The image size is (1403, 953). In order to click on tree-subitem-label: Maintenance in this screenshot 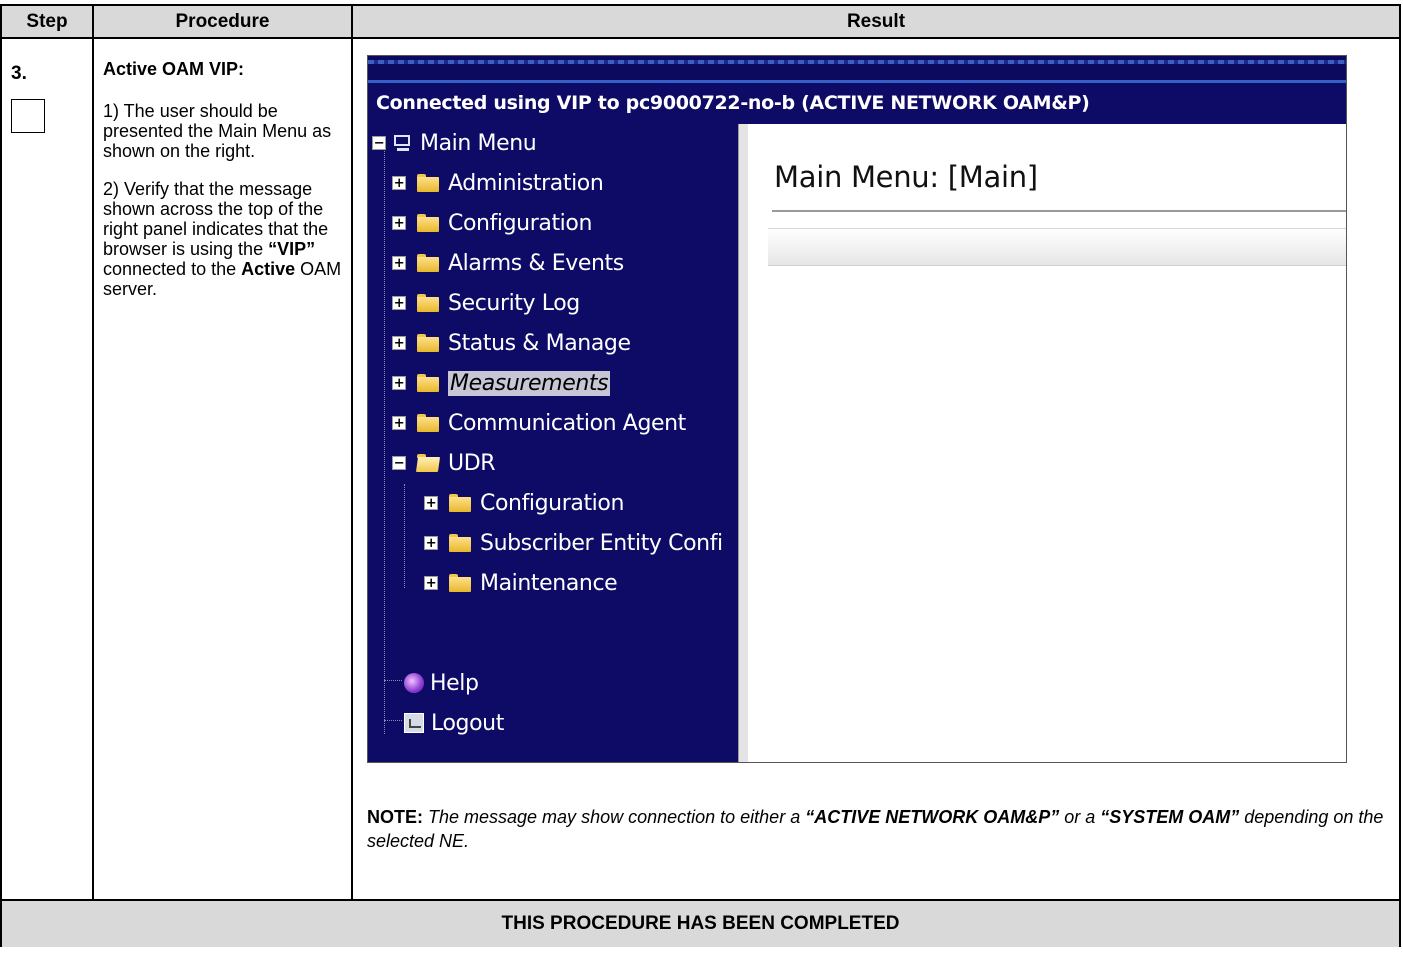, I will do `click(549, 583)`.